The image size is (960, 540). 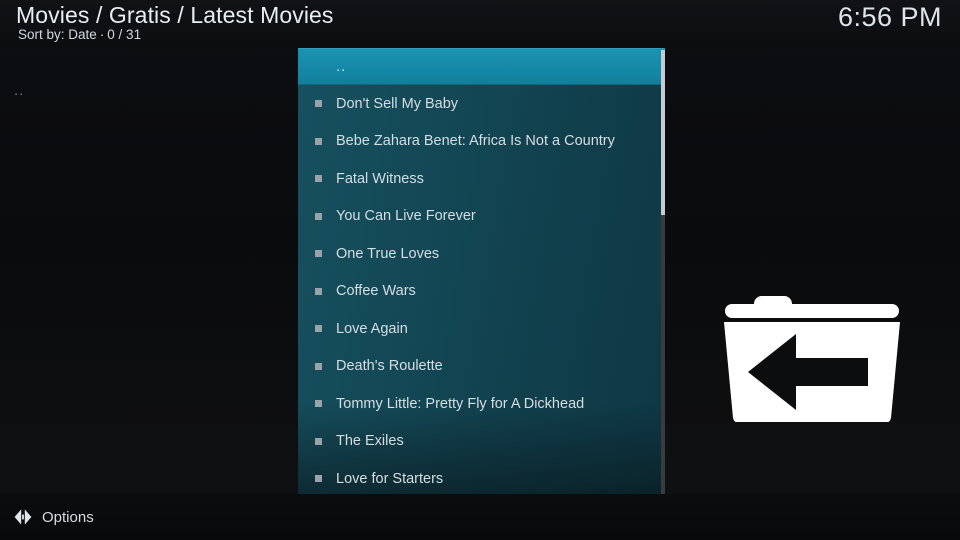 I want to click on list-item-label: Tommy Little: Pretty Fly for A Dickhead, so click(x=460, y=403).